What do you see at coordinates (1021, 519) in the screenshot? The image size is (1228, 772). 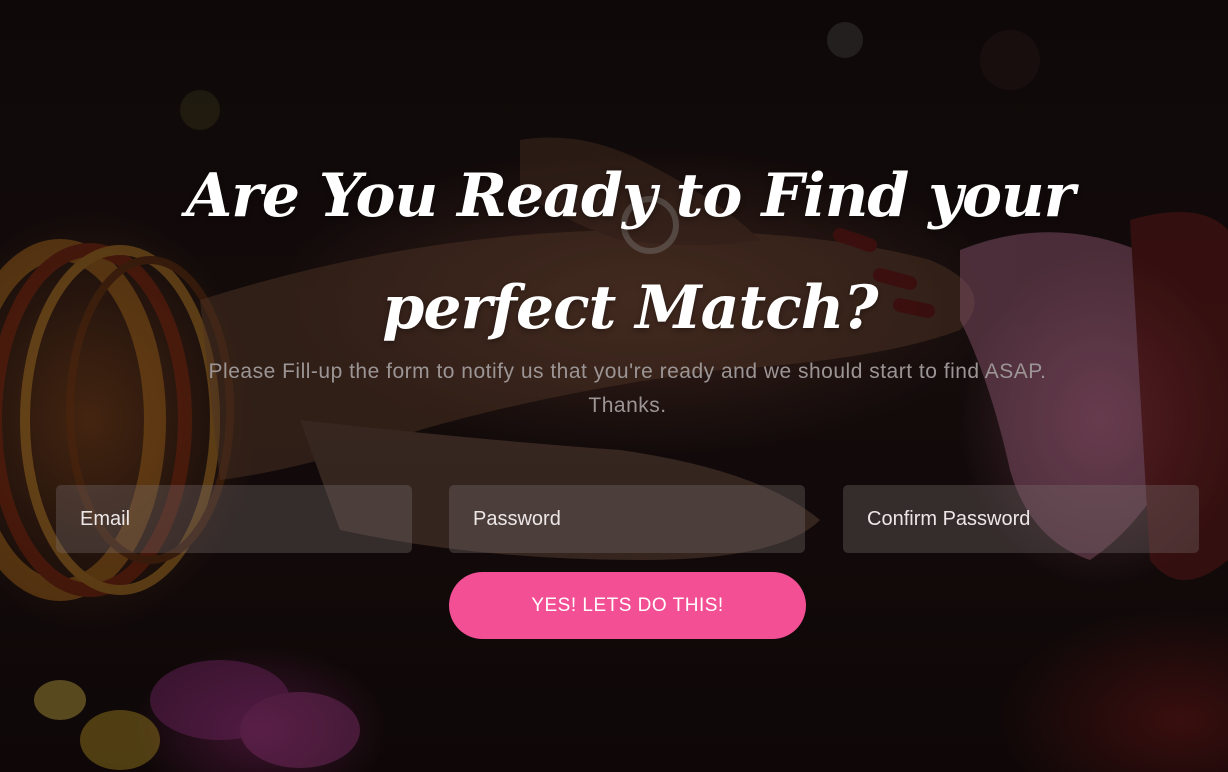 I see `confirm-password-field` at bounding box center [1021, 519].